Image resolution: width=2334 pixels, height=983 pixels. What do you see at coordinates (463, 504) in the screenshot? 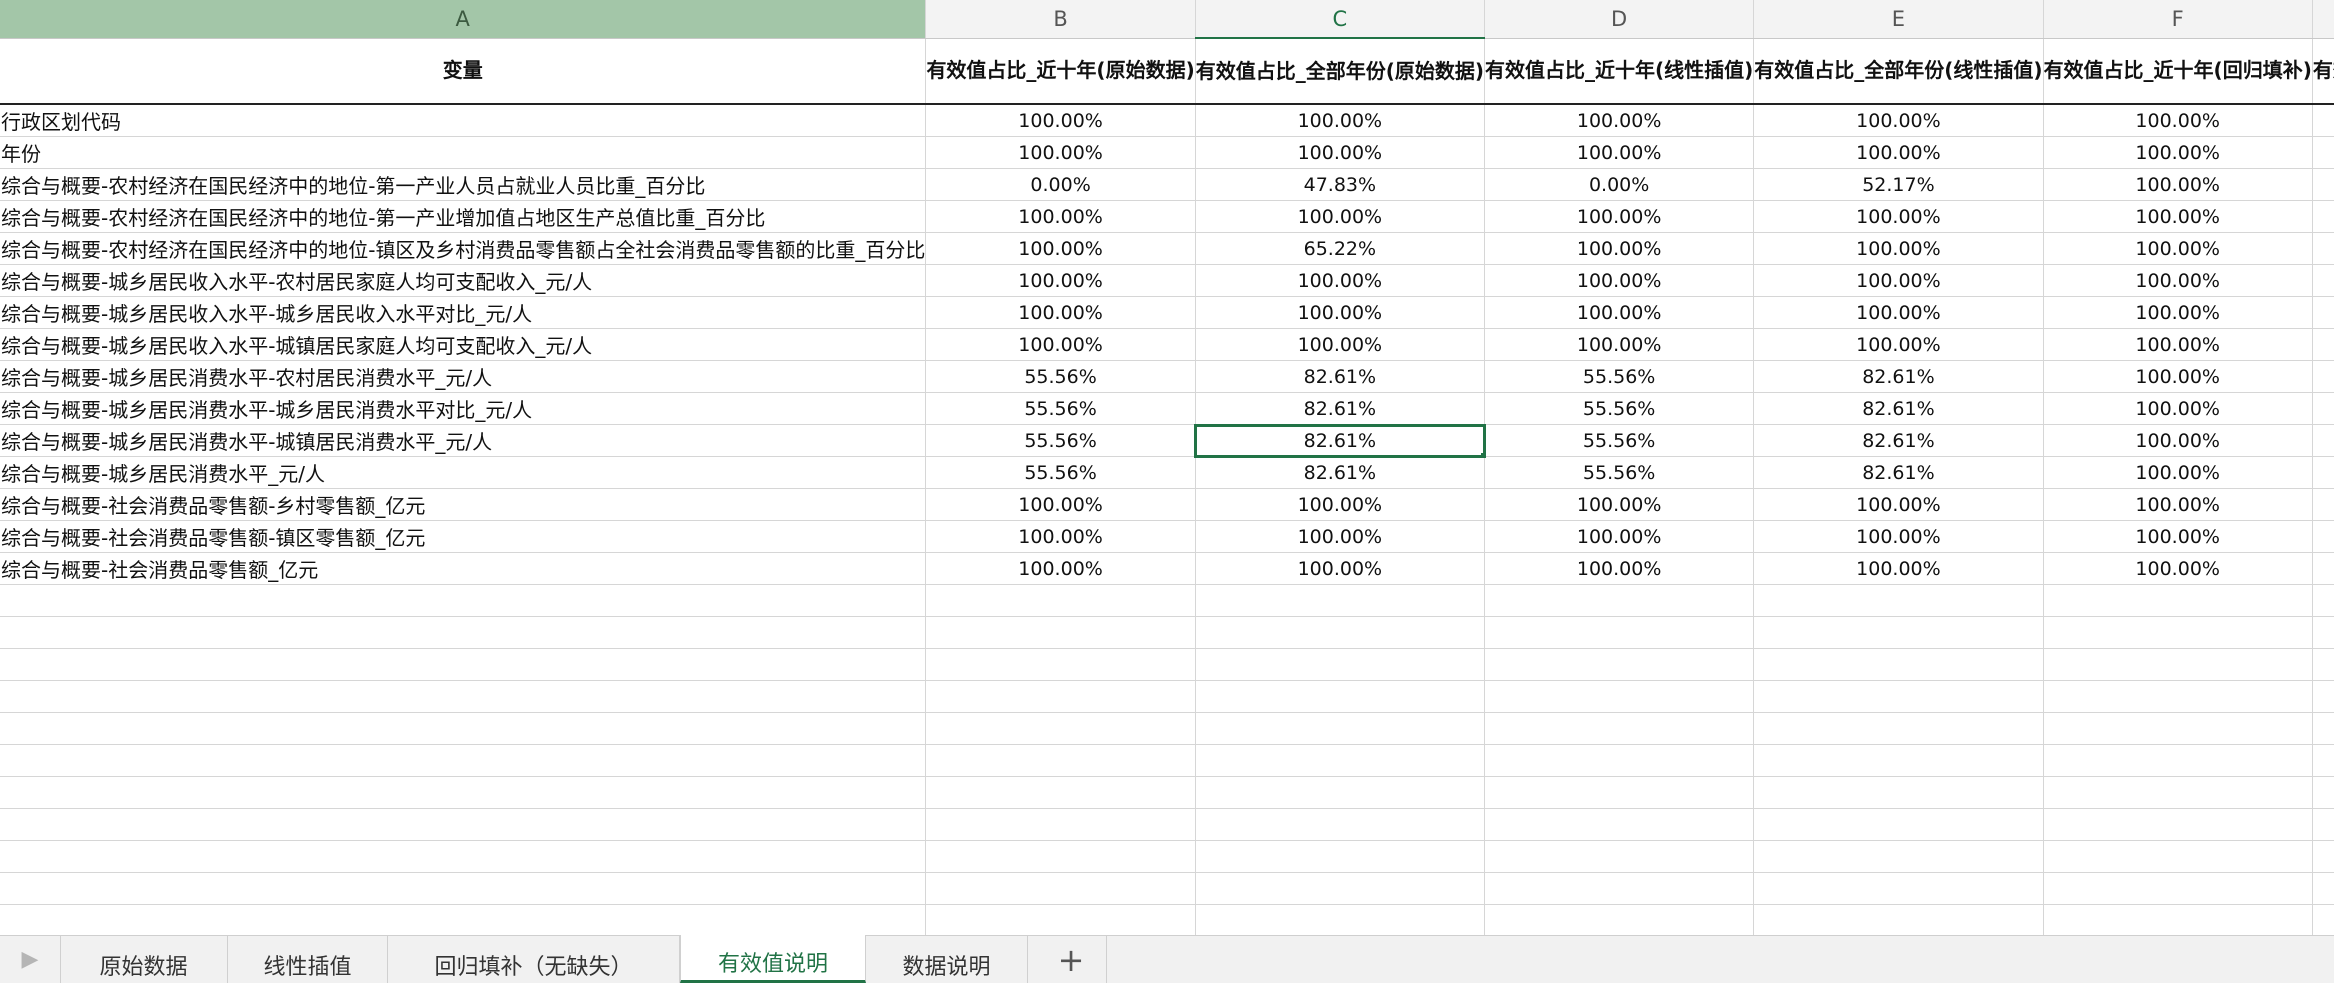
I see `variable-cell: 综合与概要-社会消费品零售额-乡村零售额_亿元` at bounding box center [463, 504].